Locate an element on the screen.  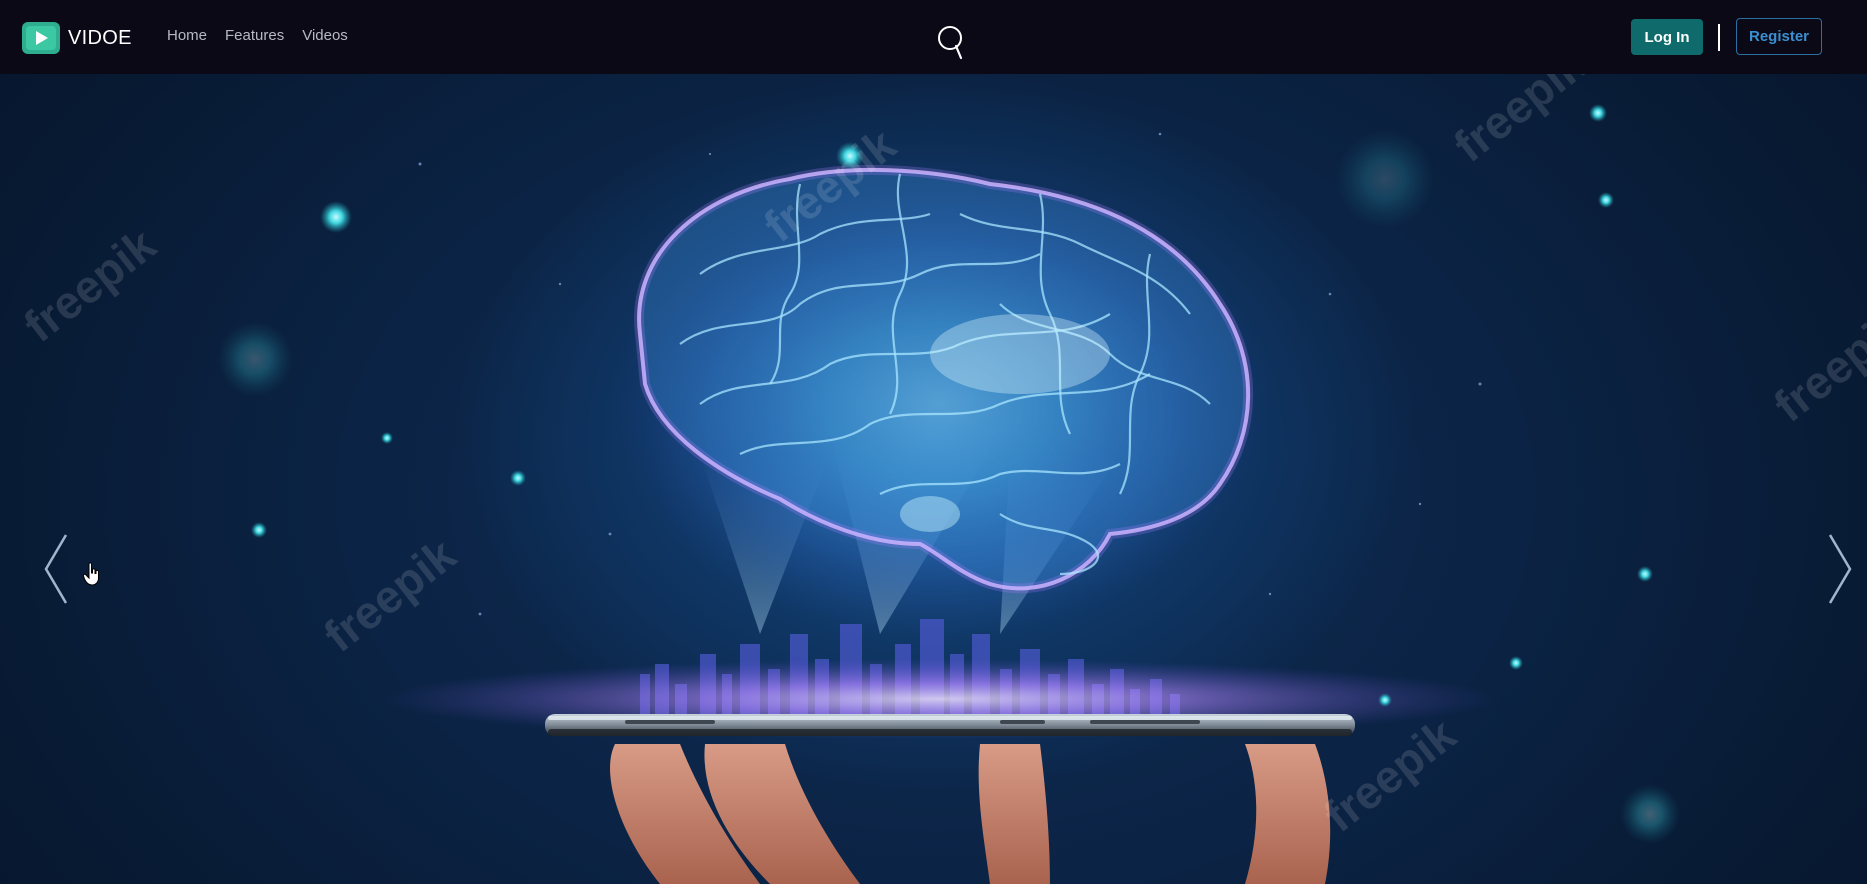
smartphone is located at coordinates (950, 725).